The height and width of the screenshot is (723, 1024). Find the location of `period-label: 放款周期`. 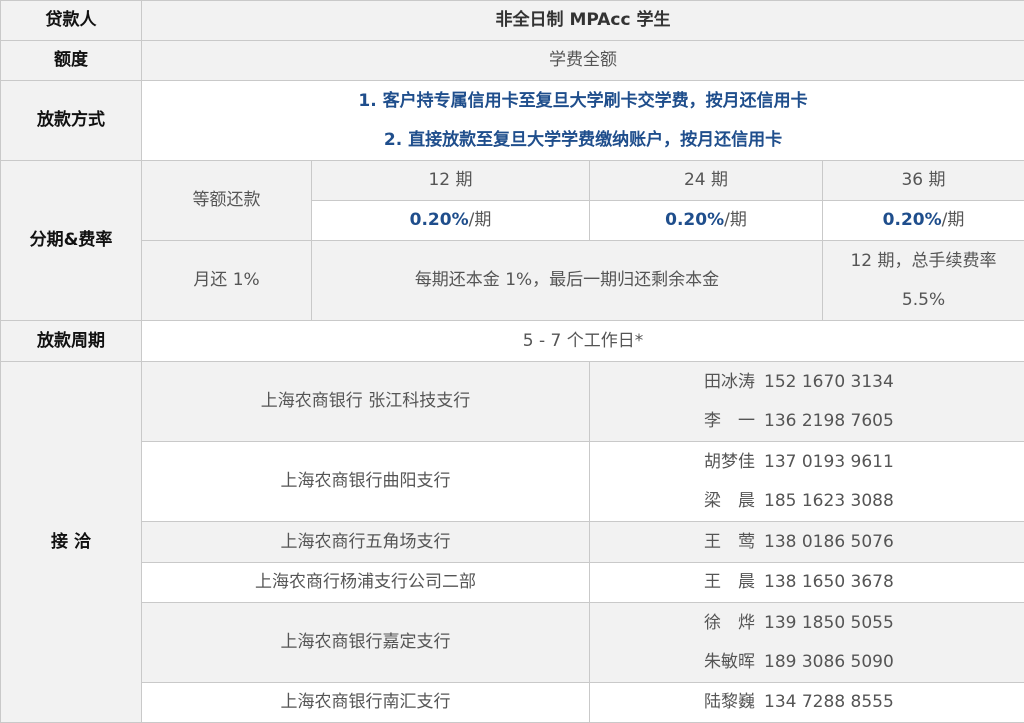

period-label: 放款周期 is located at coordinates (71, 341).